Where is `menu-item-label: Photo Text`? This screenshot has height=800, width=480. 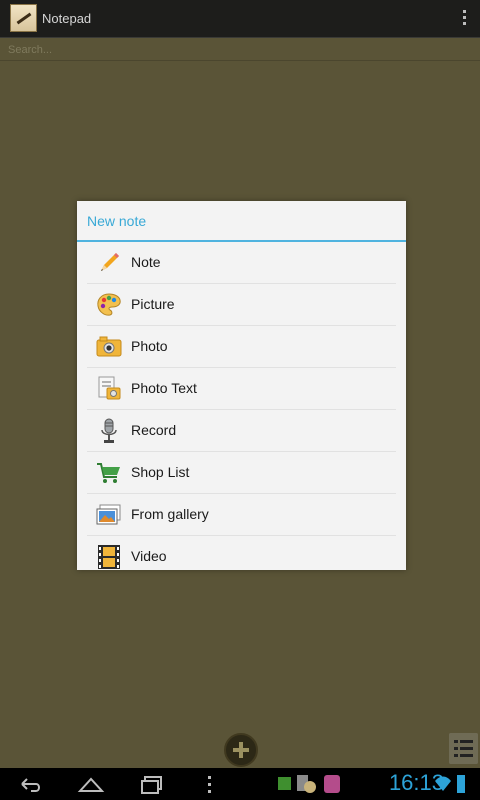
menu-item-label: Photo Text is located at coordinates (164, 388).